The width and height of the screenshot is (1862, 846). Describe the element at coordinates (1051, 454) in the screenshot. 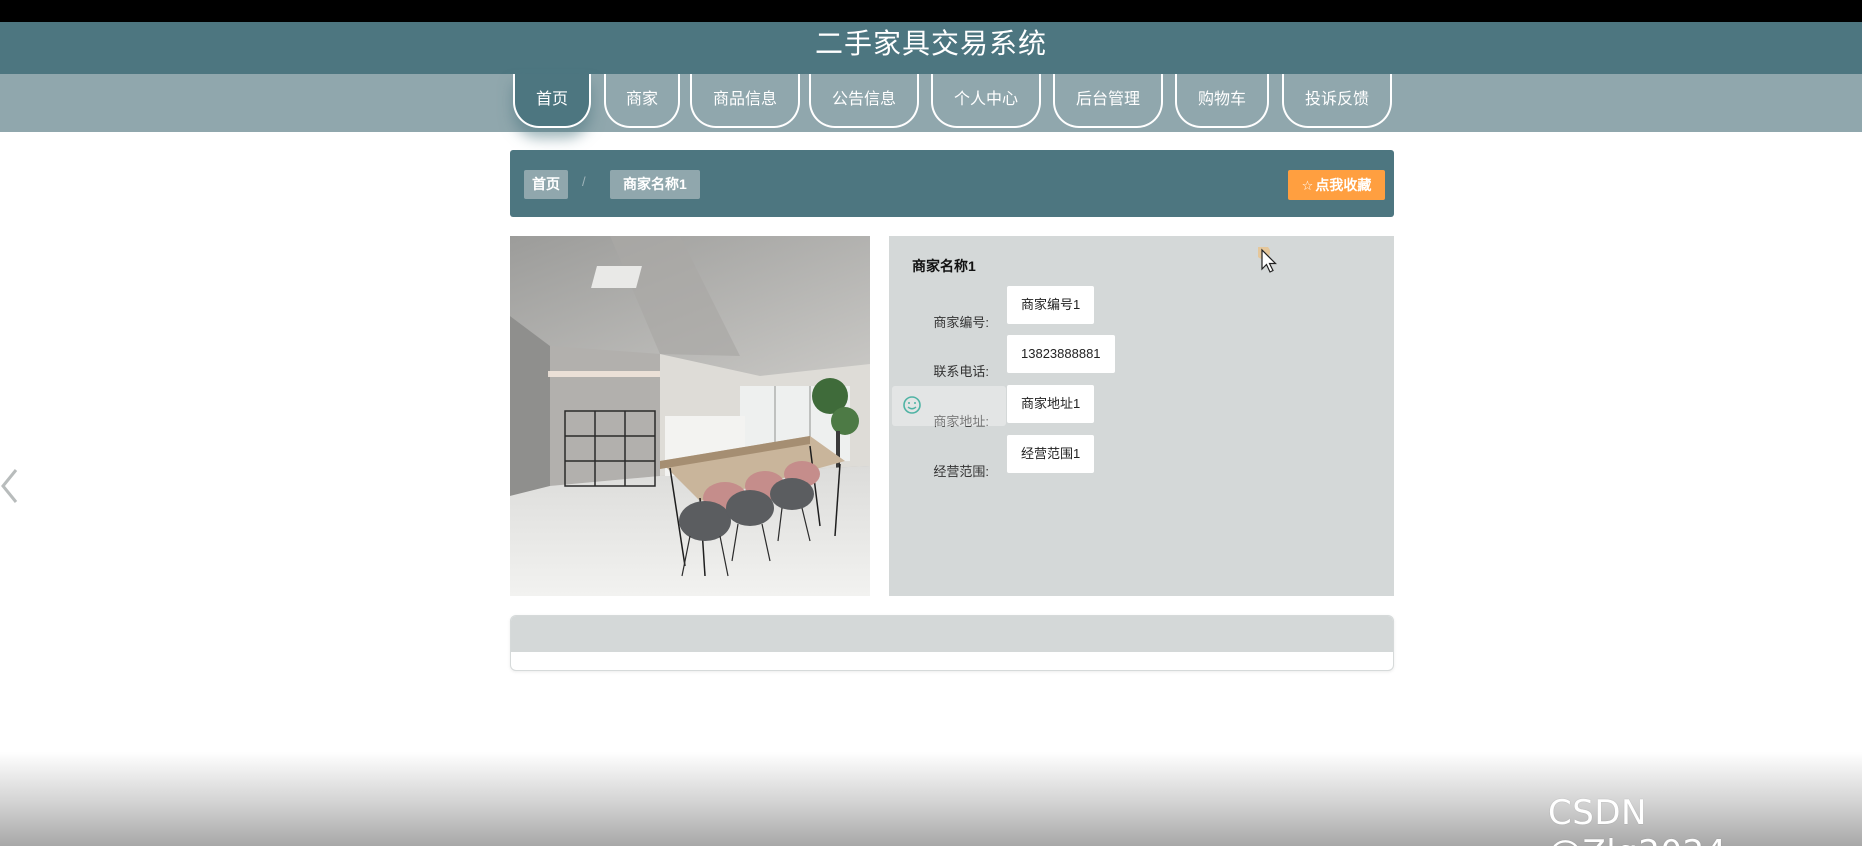

I see `field-value-business-scope: 经营范围1` at that location.